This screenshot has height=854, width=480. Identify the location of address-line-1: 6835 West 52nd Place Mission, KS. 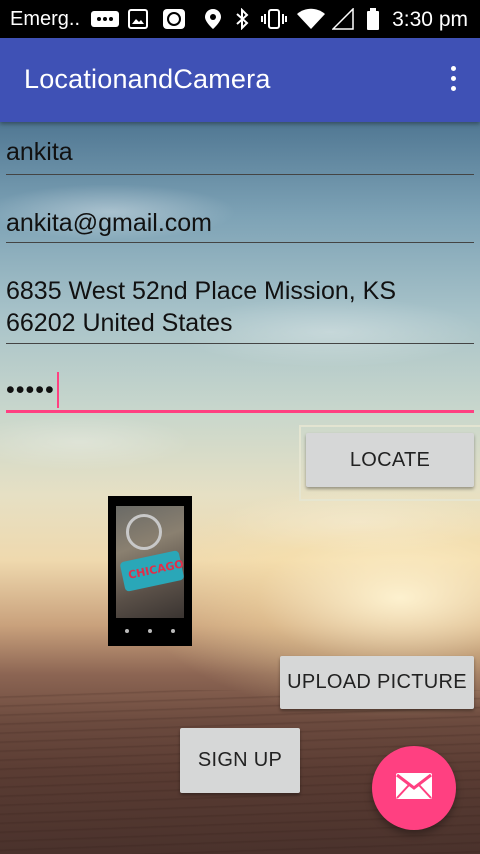
(201, 291).